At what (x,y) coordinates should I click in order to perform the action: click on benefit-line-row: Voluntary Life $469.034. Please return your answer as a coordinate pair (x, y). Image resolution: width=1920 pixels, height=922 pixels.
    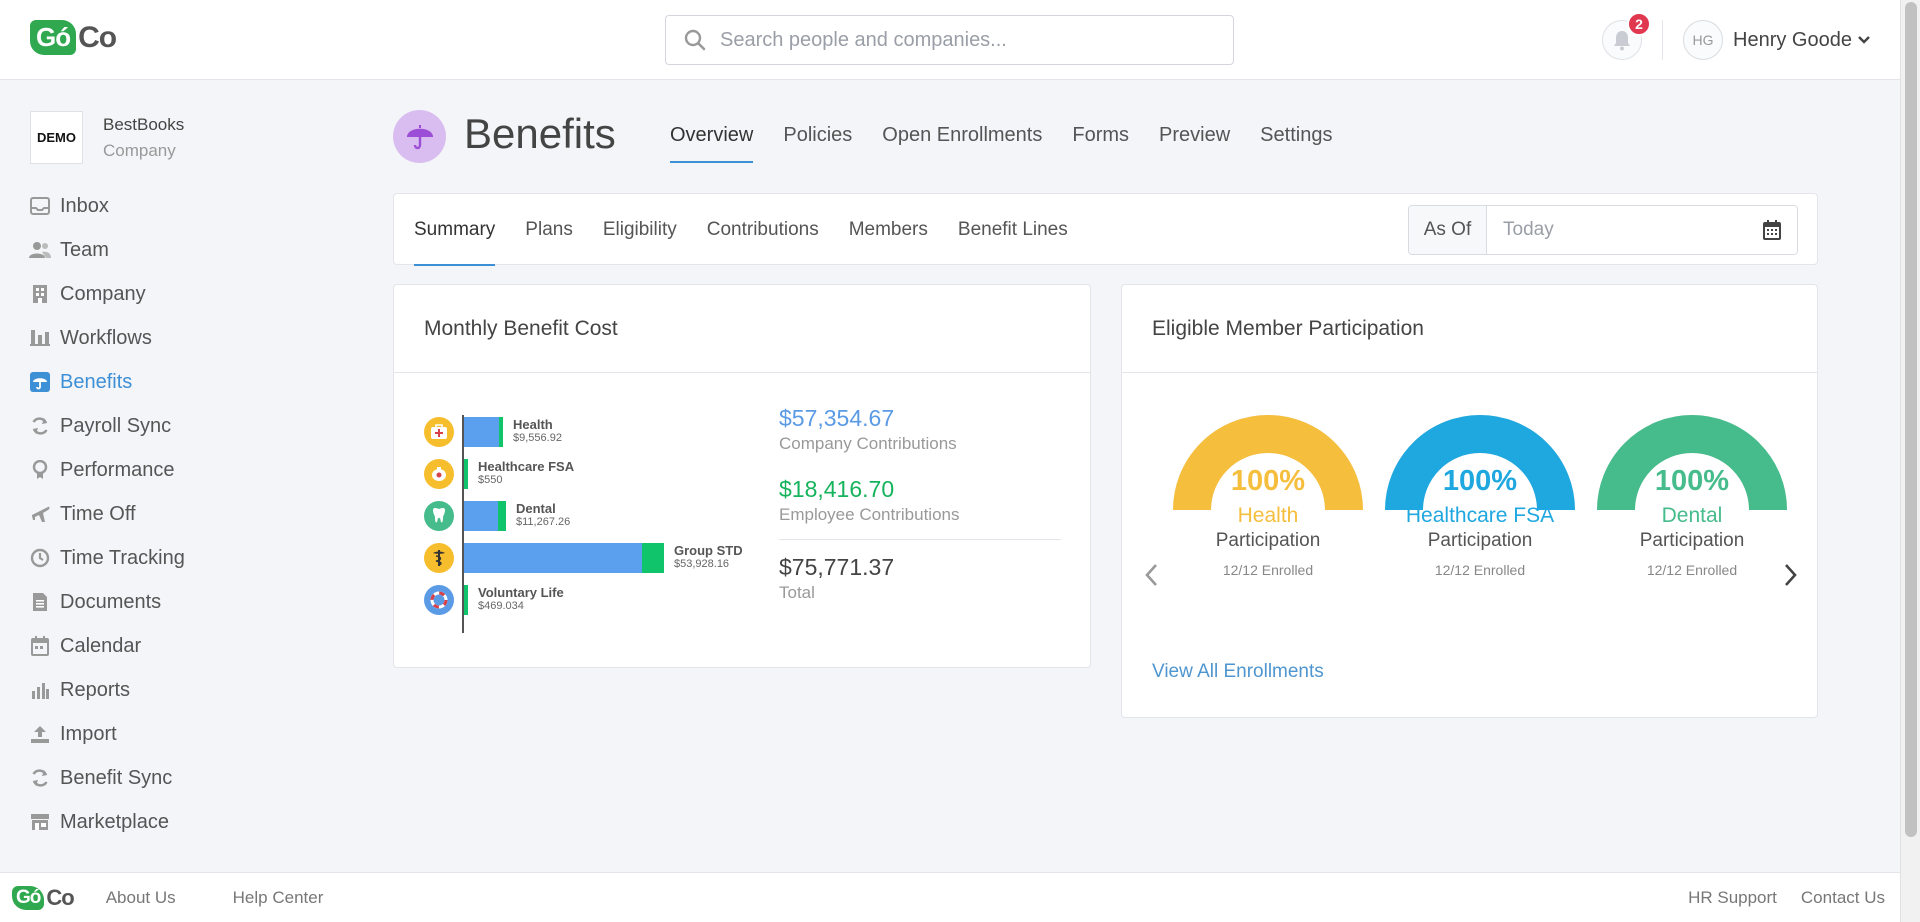
    Looking at the image, I should click on (589, 599).